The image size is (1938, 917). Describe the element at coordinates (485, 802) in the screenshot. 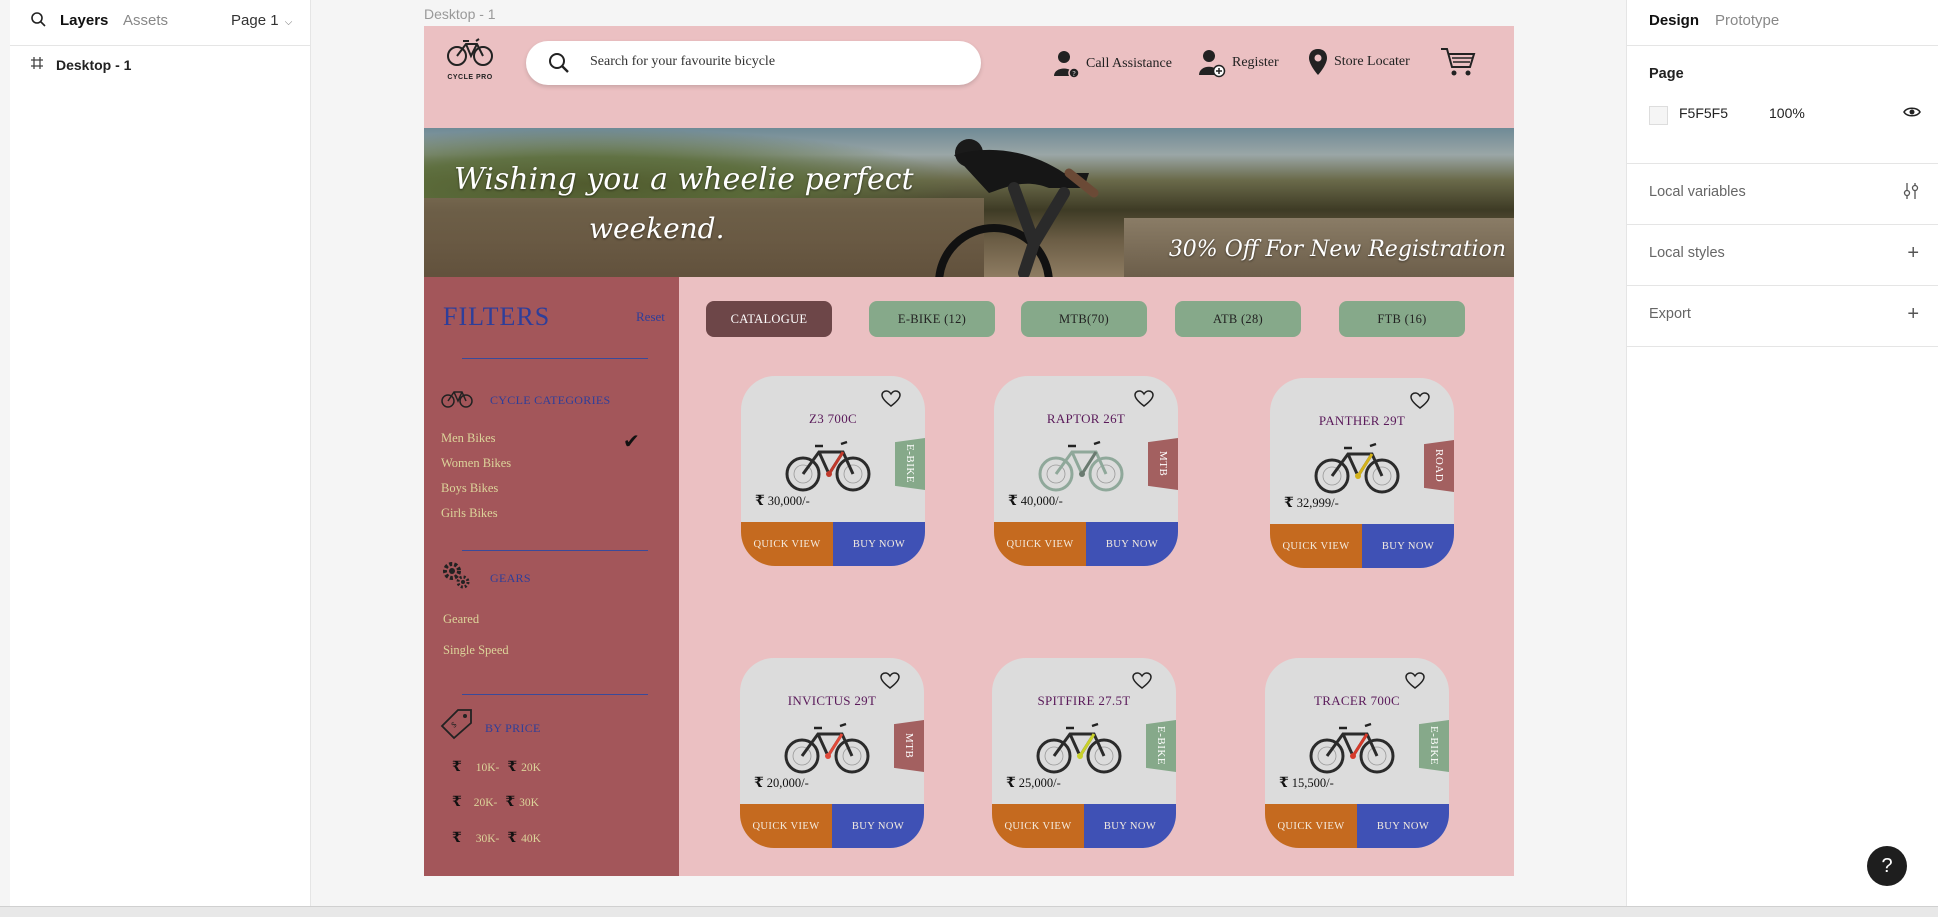

I see `price-range-from: 20K-` at that location.